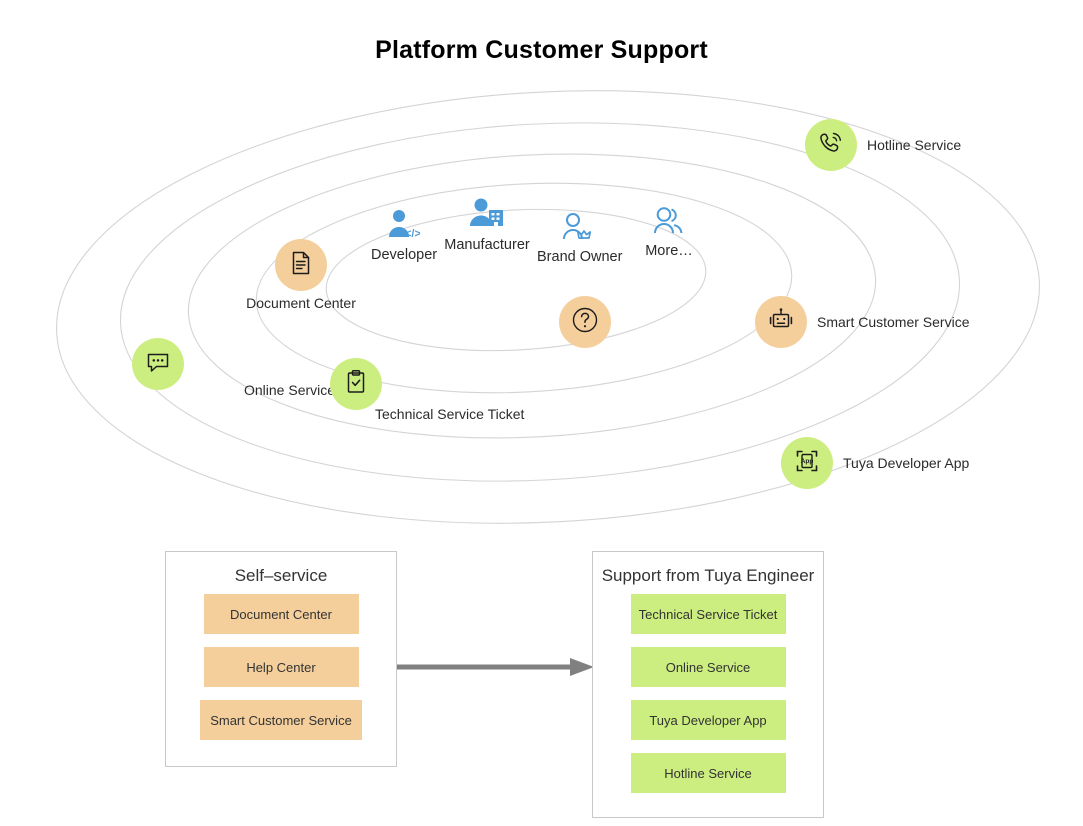 This screenshot has height=826, width=1083. What do you see at coordinates (914, 145) in the screenshot?
I see `badge-label: Hotline Service` at bounding box center [914, 145].